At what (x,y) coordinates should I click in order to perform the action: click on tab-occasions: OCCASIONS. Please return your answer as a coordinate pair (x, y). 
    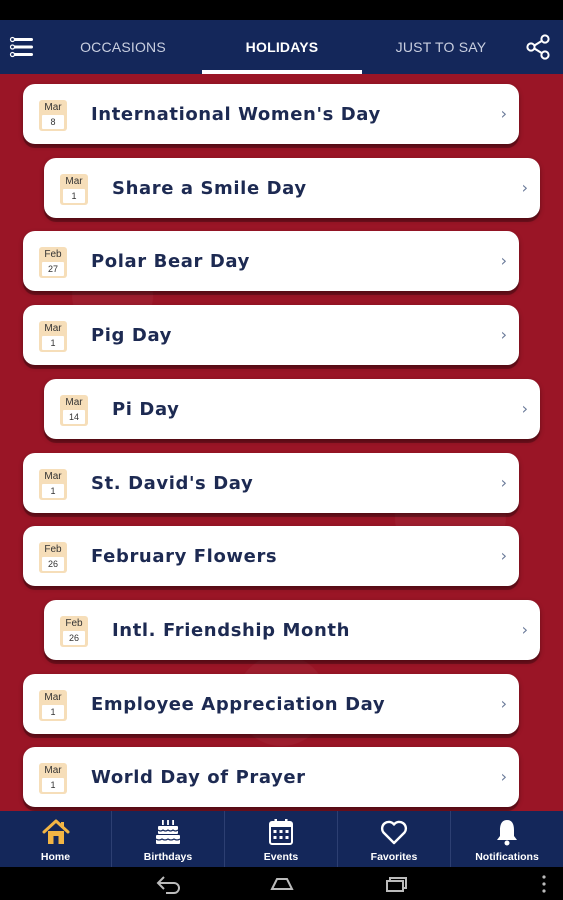
    Looking at the image, I should click on (123, 47).